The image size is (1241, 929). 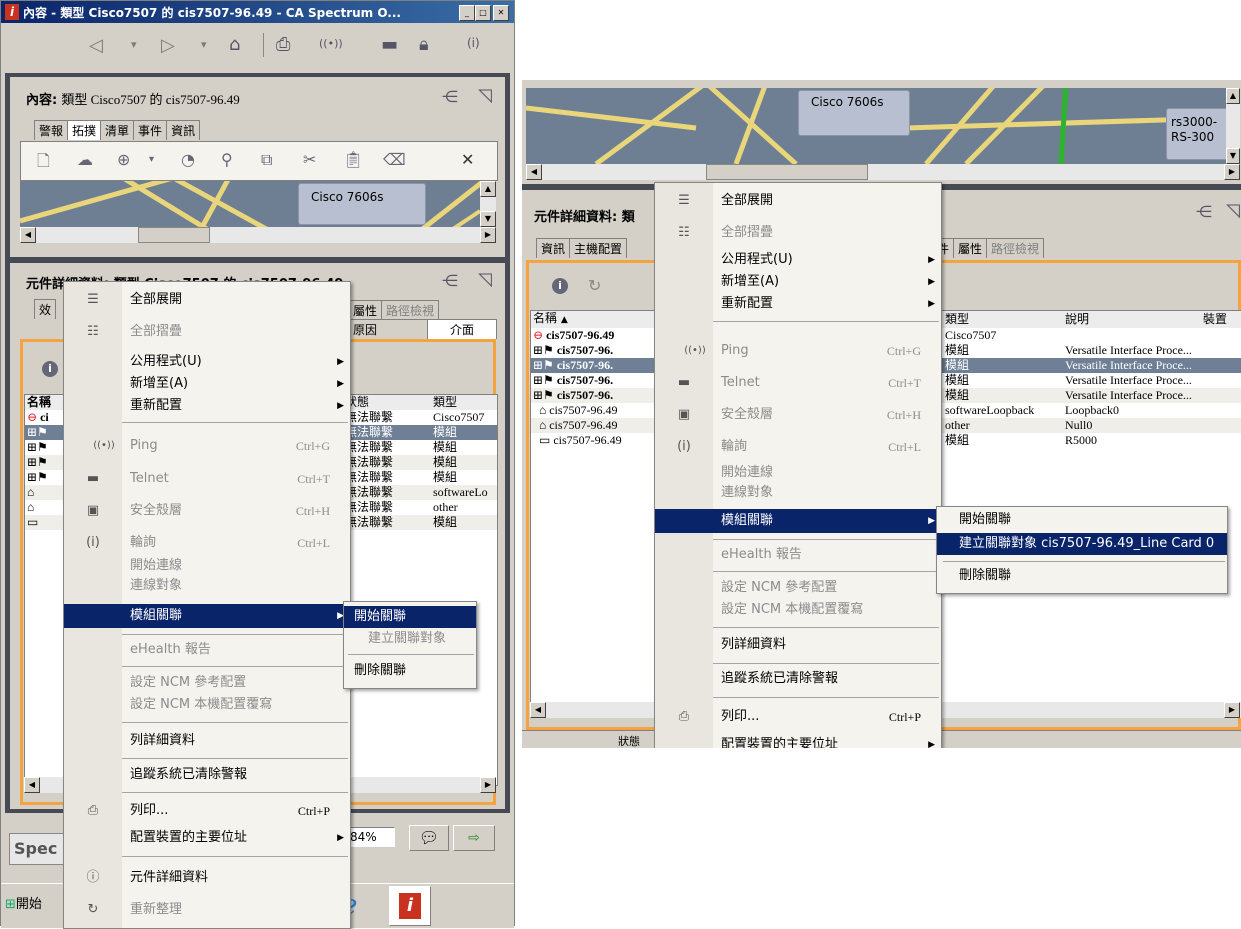 I want to click on spectrum-taskbar-icon: i, so click(x=410, y=906).